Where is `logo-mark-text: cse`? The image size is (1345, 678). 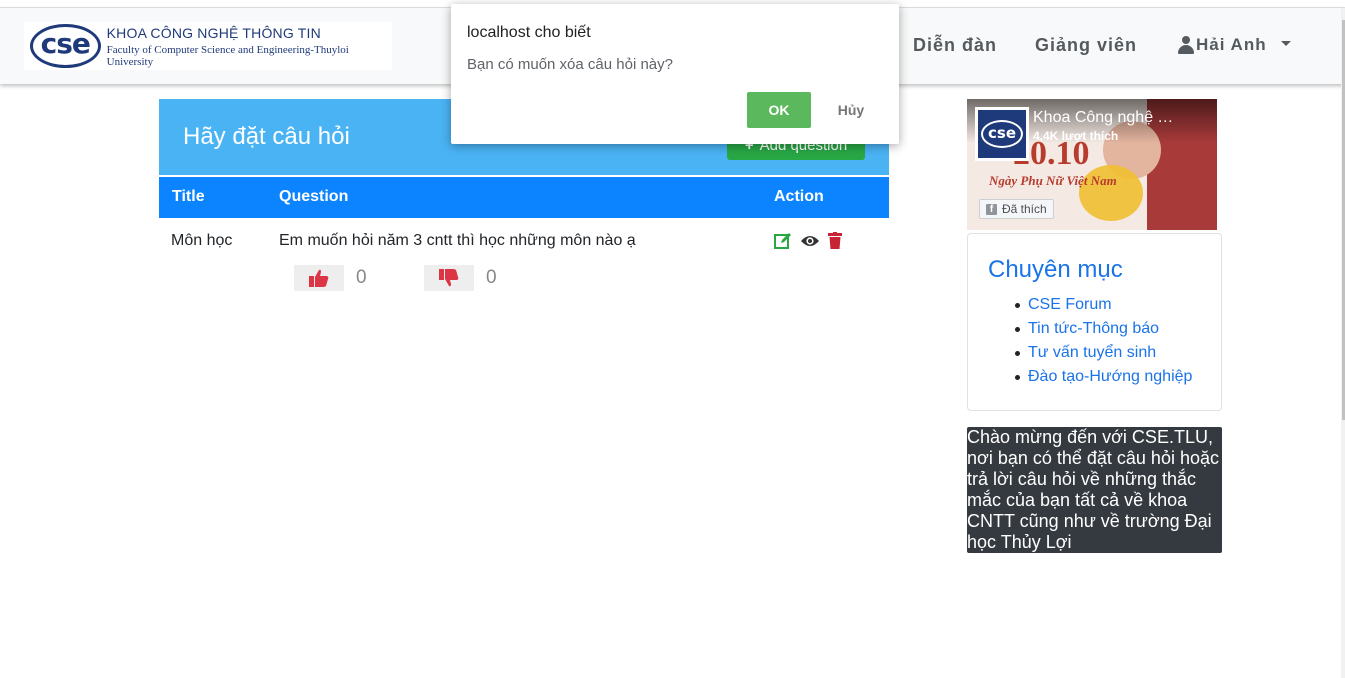
logo-mark-text: cse is located at coordinates (65, 43).